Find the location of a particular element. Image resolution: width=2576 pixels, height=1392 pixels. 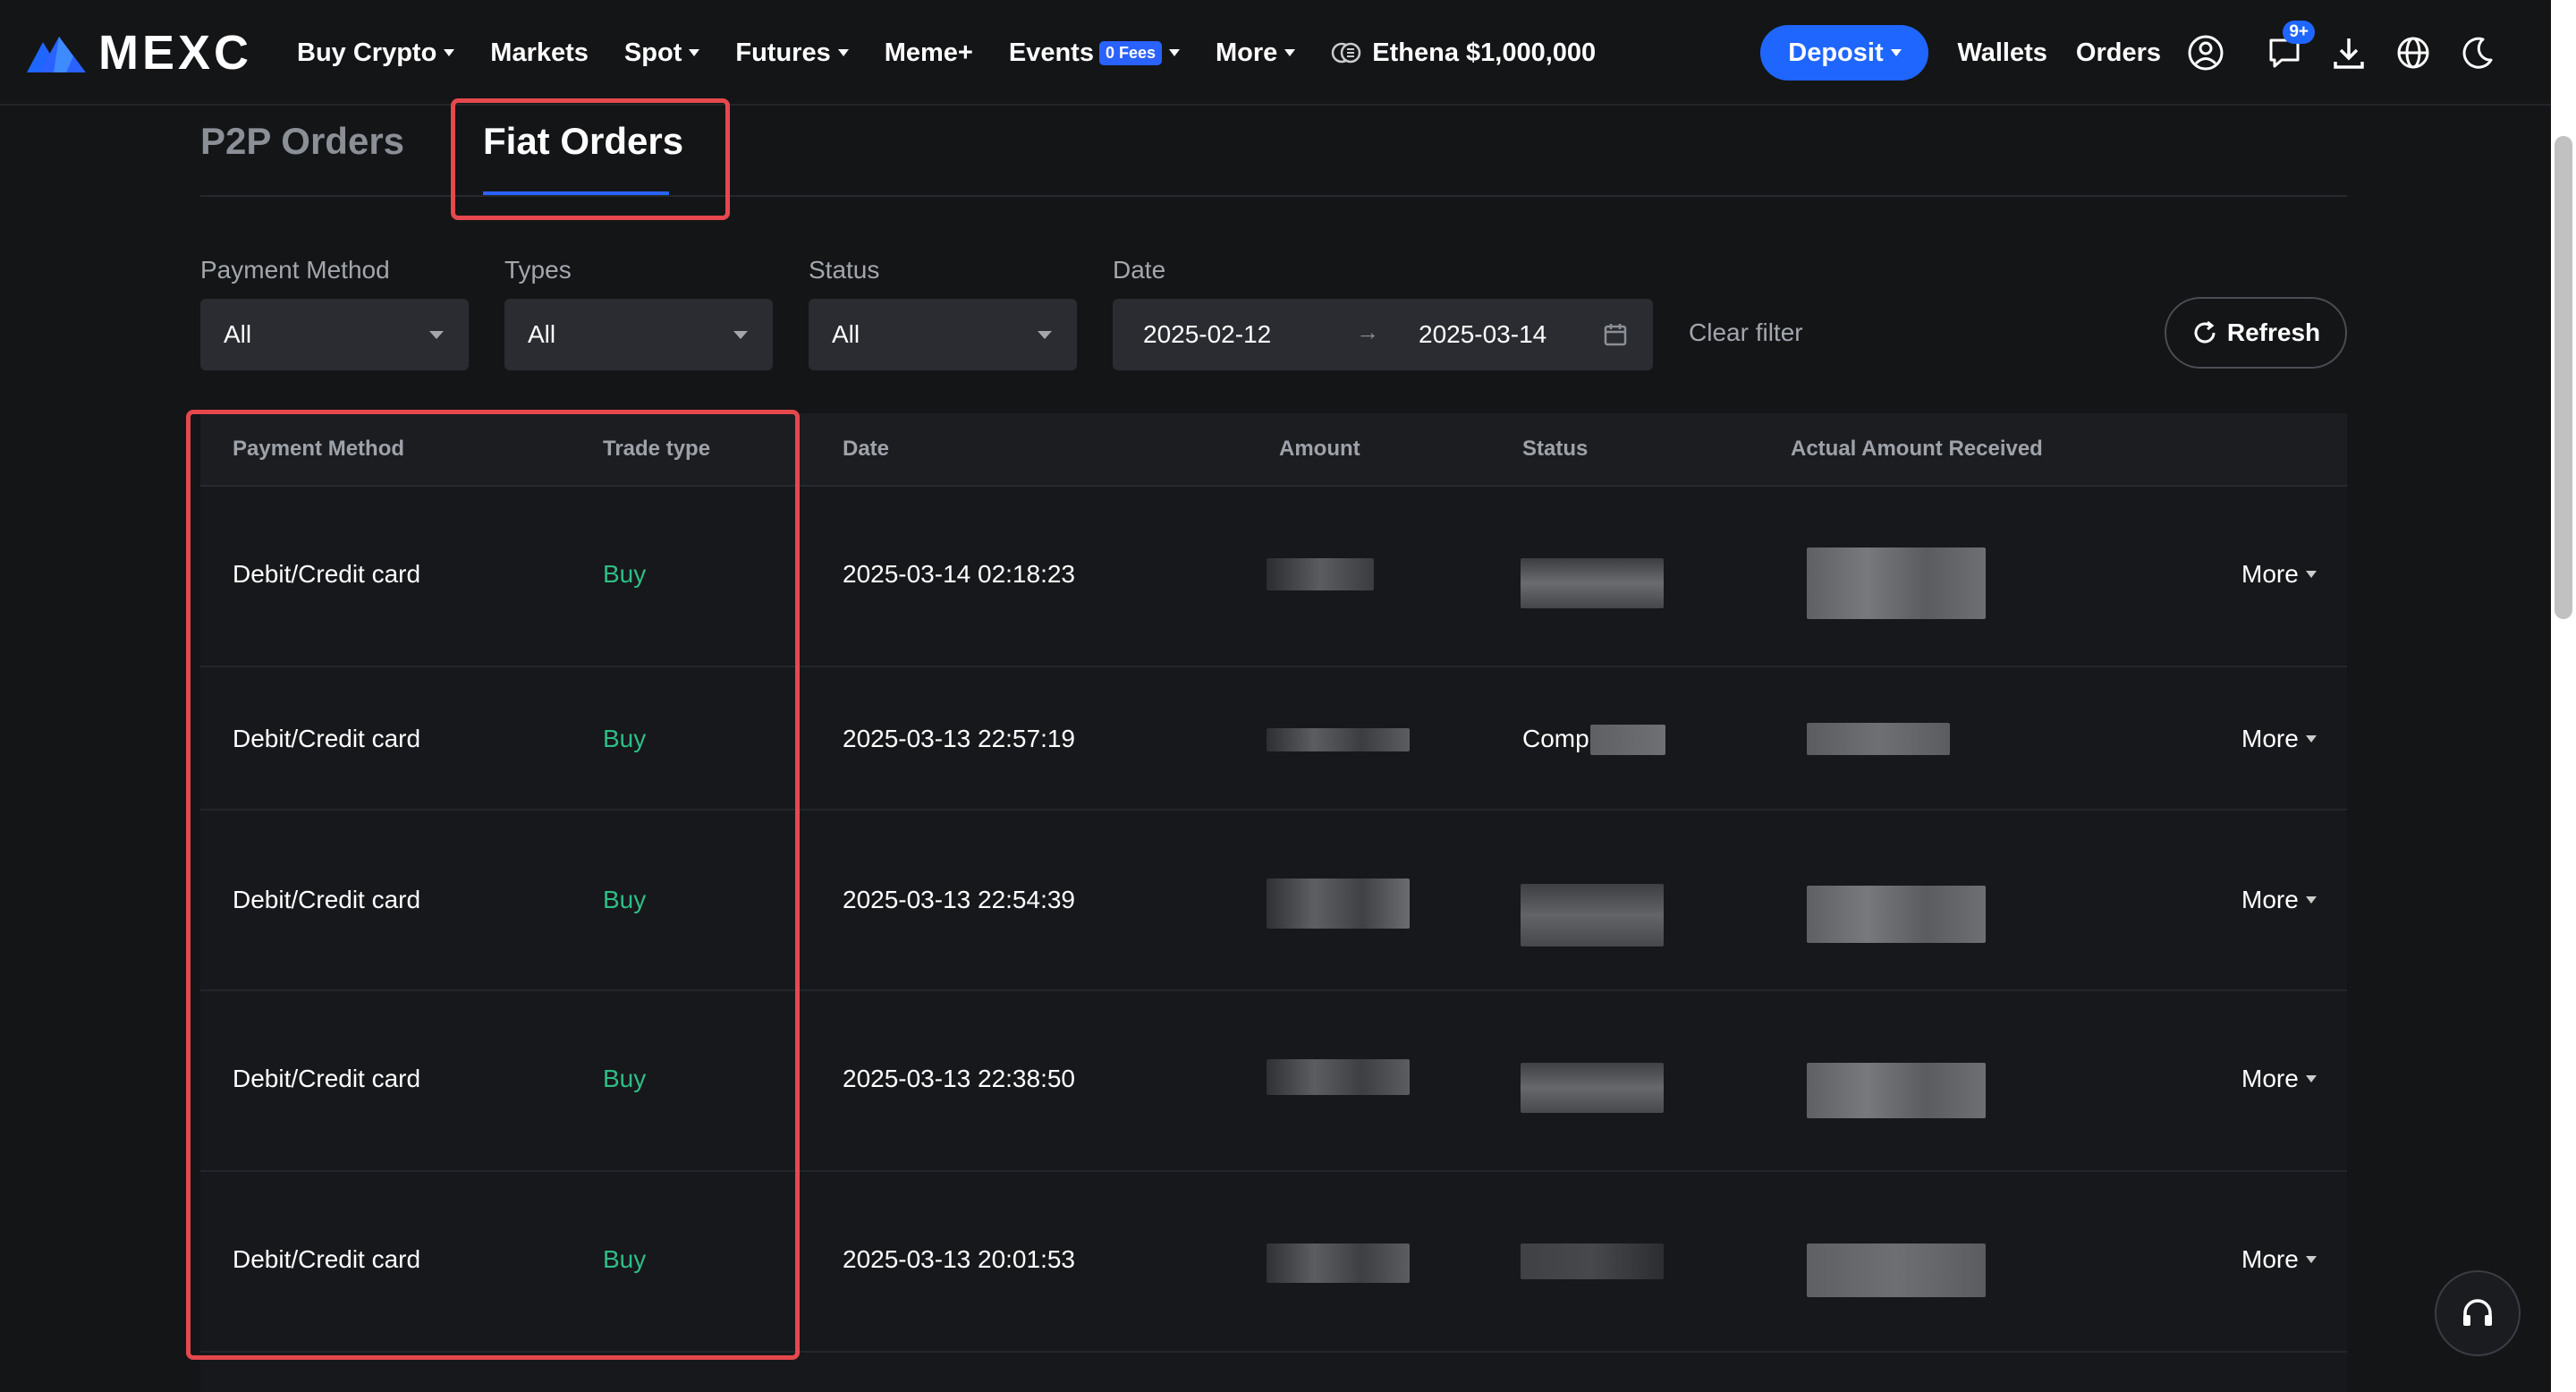

tab-p2p-orders: P2P Orders is located at coordinates (302, 141).